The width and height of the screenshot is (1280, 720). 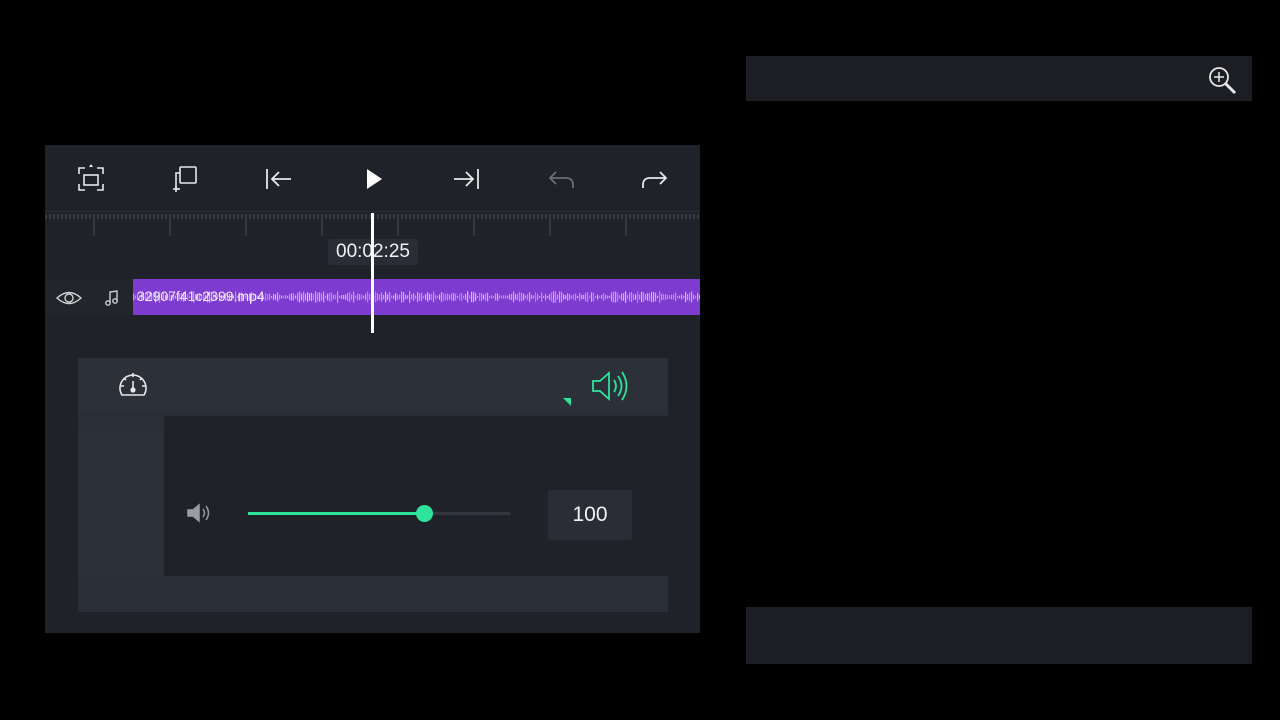 I want to click on speed-tab, so click(x=133, y=386).